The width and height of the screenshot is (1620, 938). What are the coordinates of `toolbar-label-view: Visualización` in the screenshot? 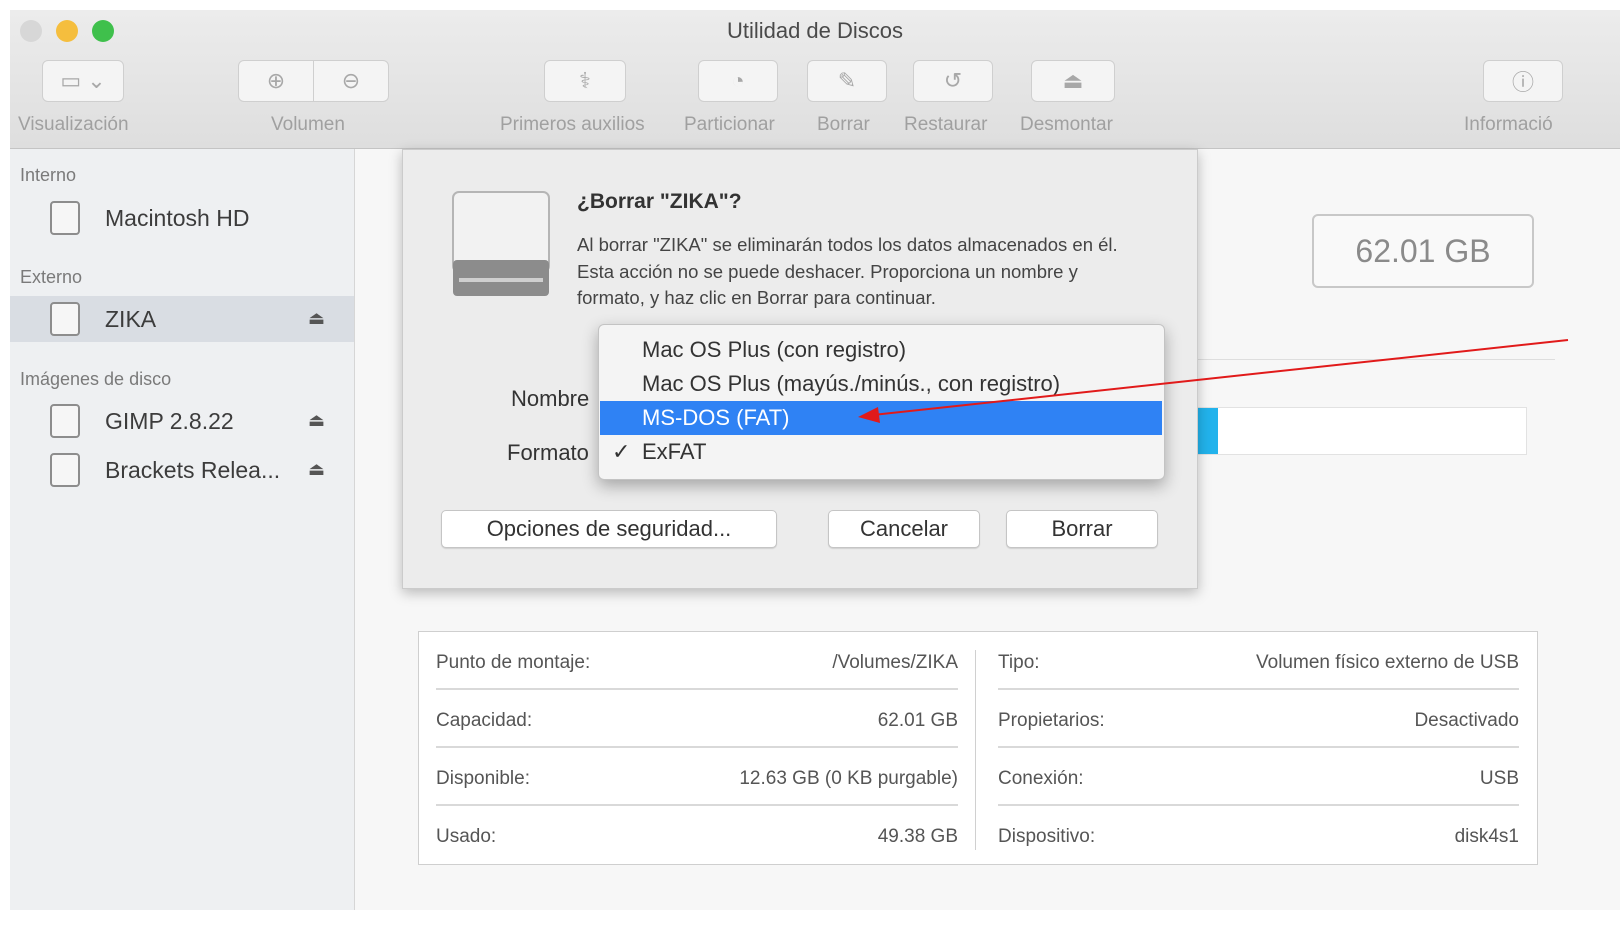 It's located at (73, 124).